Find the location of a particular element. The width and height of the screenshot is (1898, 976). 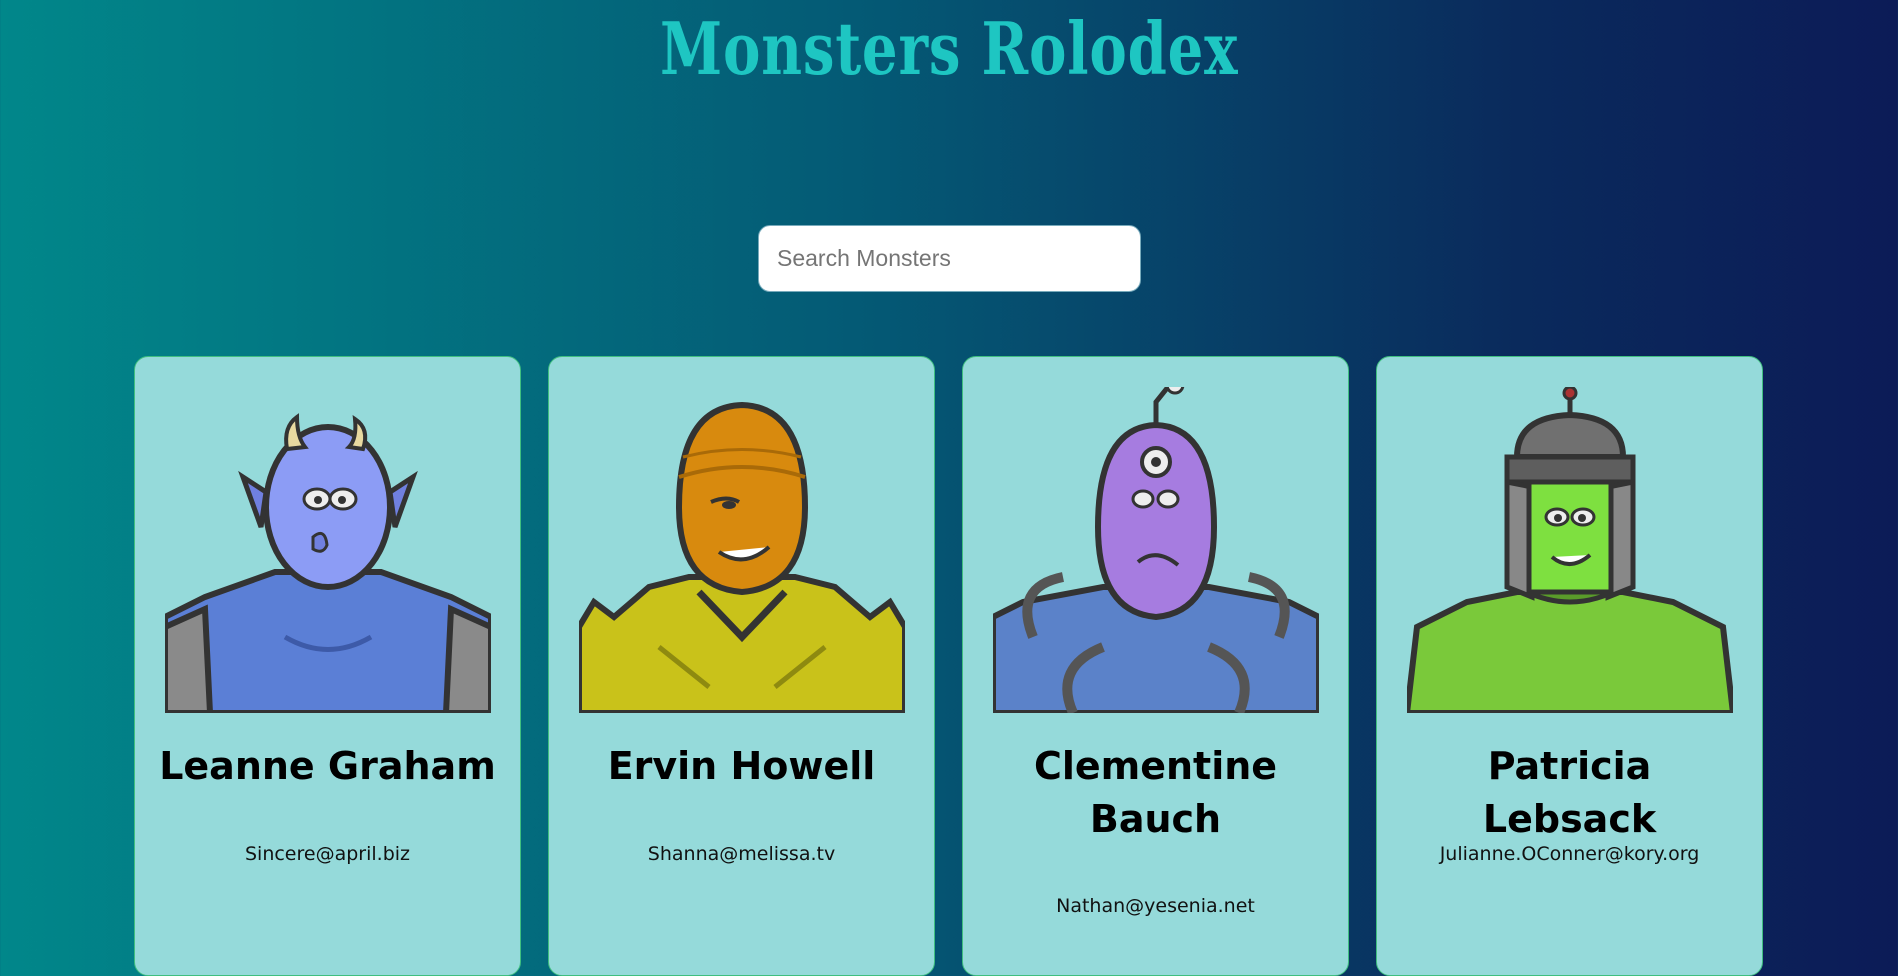

monster-name: Ervin Howell is located at coordinates (741, 766).